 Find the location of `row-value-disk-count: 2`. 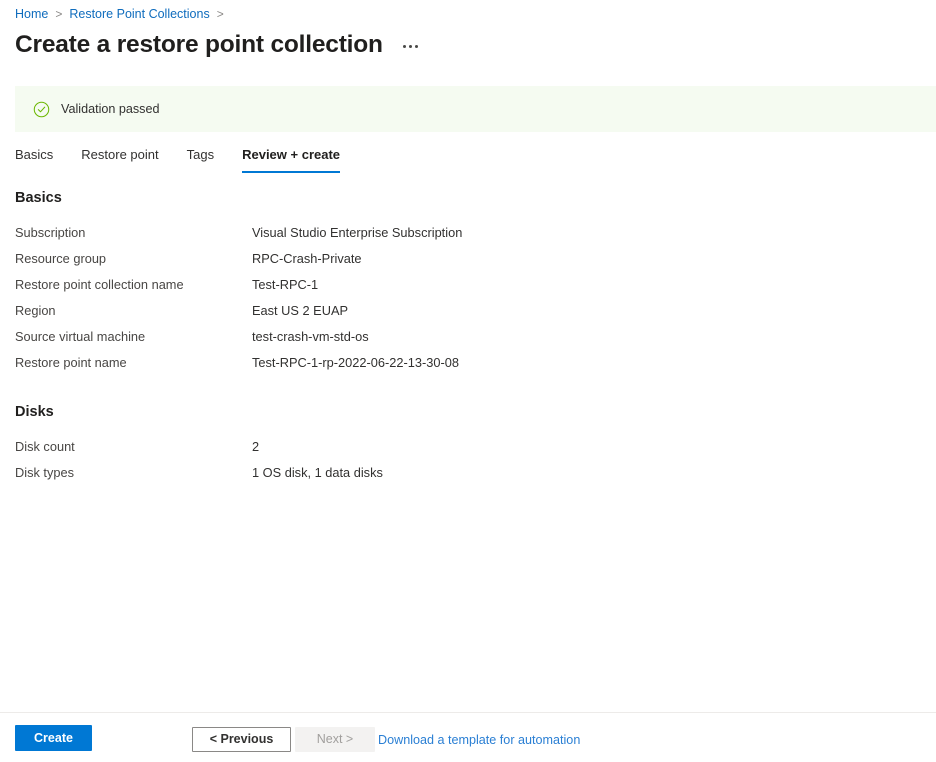

row-value-disk-count: 2 is located at coordinates (256, 446).